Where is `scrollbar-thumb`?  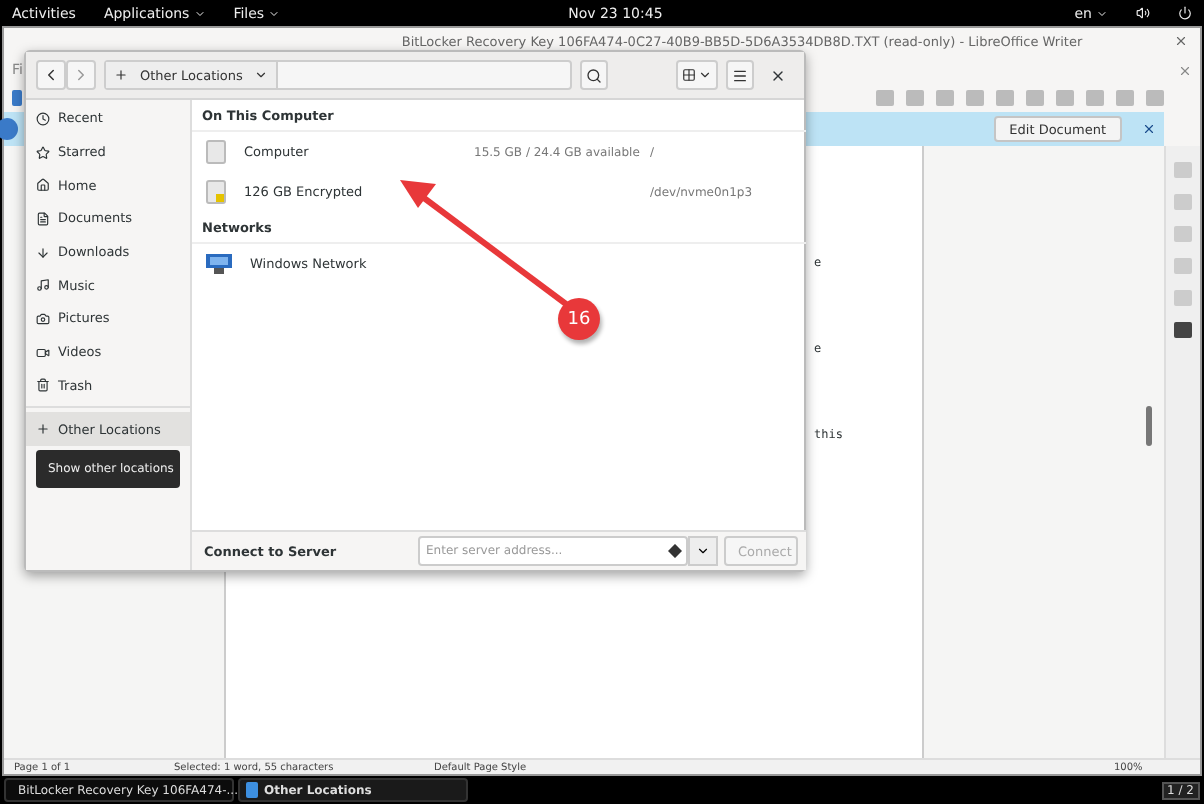
scrollbar-thumb is located at coordinates (1149, 426).